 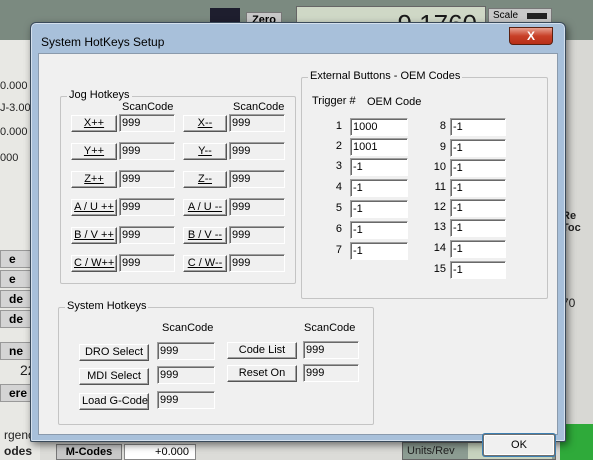 I want to click on jog-b-plus-button: B / V ++, so click(x=94, y=235).